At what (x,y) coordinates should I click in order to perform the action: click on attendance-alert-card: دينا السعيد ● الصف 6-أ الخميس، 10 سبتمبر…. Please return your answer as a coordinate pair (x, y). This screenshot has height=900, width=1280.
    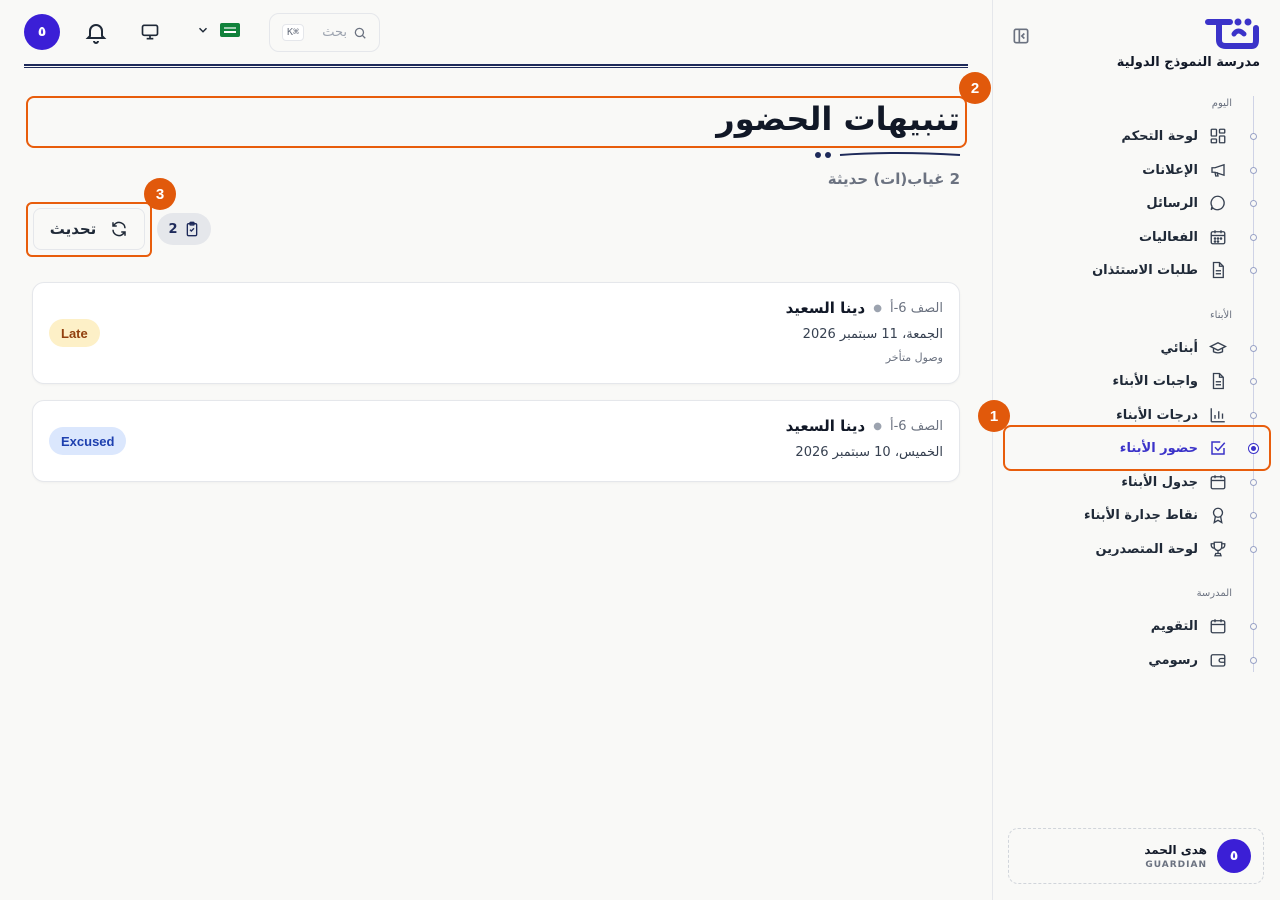
    Looking at the image, I should click on (496, 441).